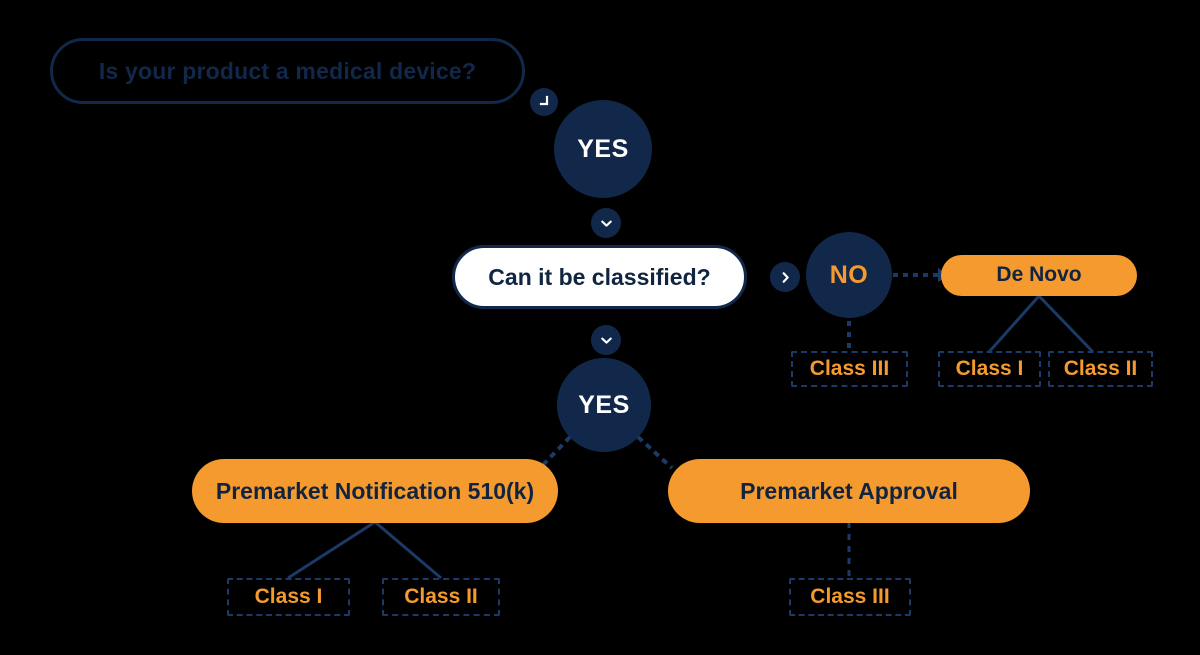  What do you see at coordinates (785, 277) in the screenshot?
I see `chevron-right-icon` at bounding box center [785, 277].